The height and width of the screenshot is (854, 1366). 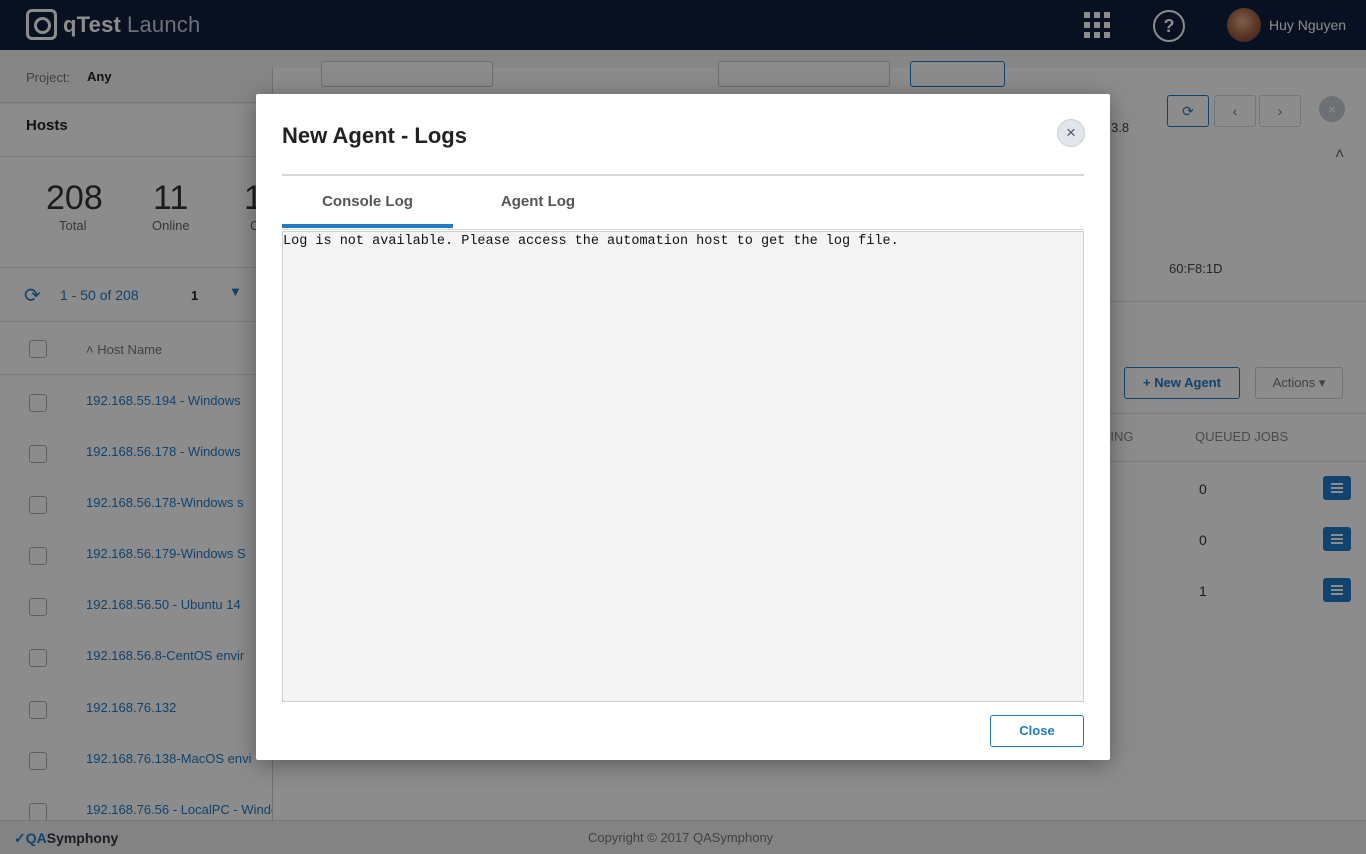 What do you see at coordinates (538, 202) in the screenshot?
I see `tab-agent-log: Agent Log` at bounding box center [538, 202].